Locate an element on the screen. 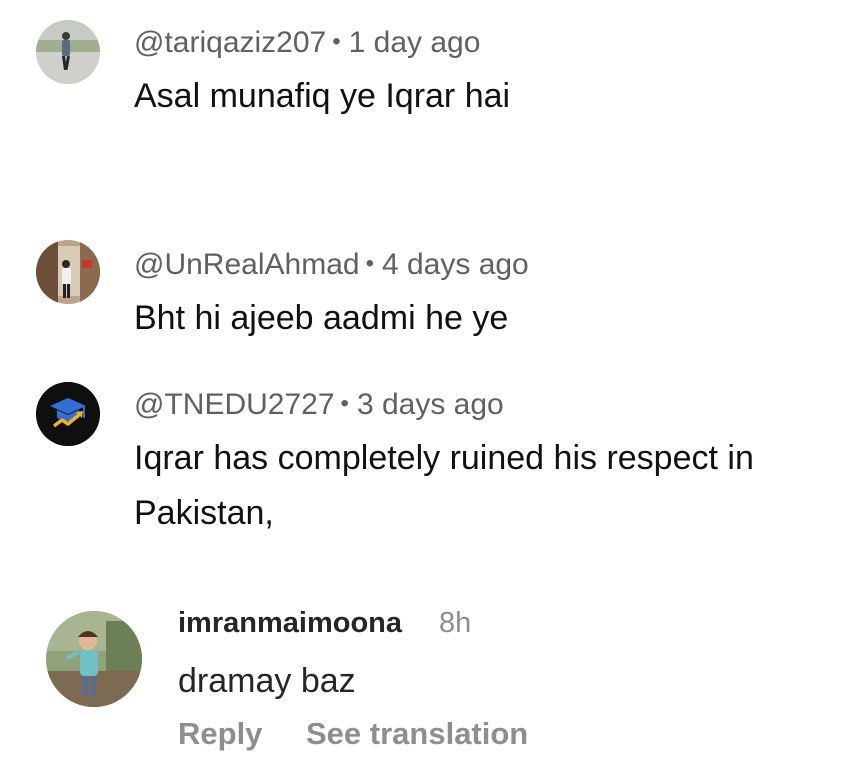 Image resolution: width=868 pixels, height=781 pixels. reply-text: dramay baz is located at coordinates (267, 681).